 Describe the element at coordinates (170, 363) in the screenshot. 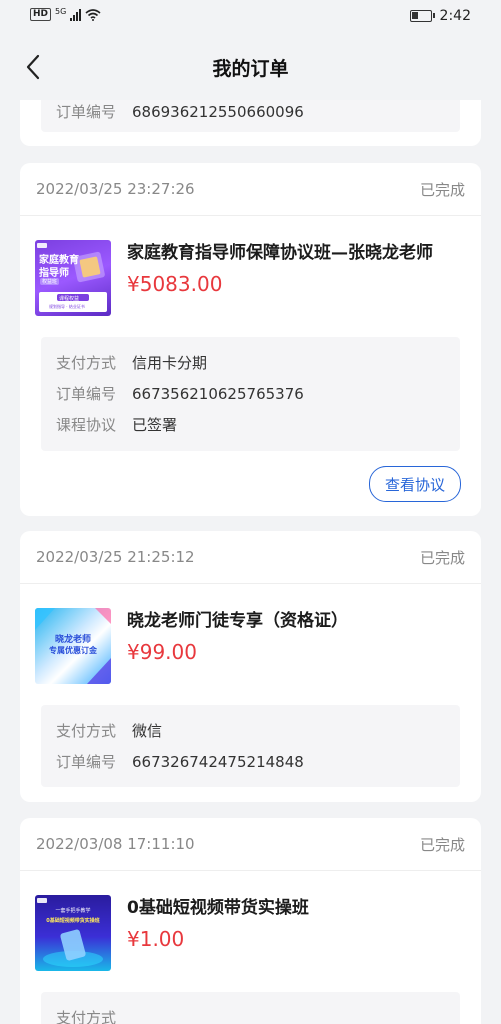

I see `info-value: 信用卡分期` at that location.